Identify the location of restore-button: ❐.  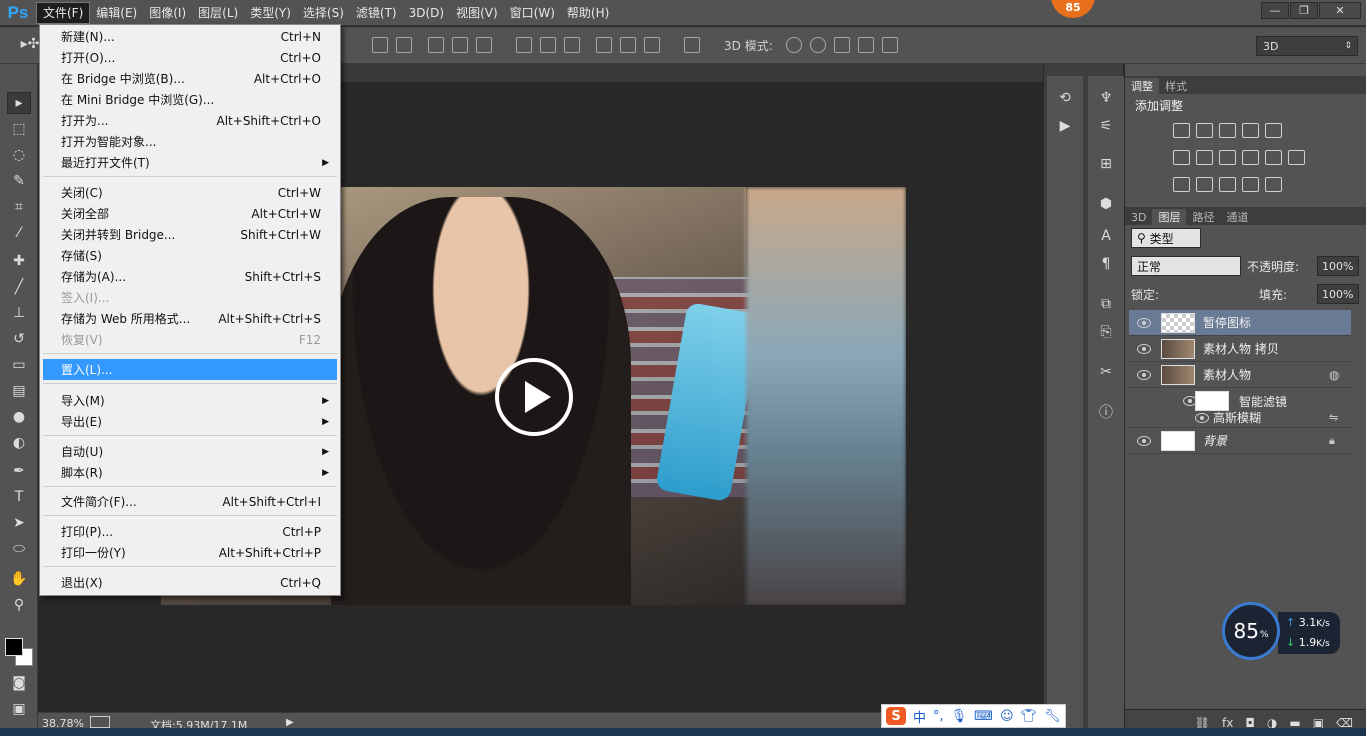
(1304, 10).